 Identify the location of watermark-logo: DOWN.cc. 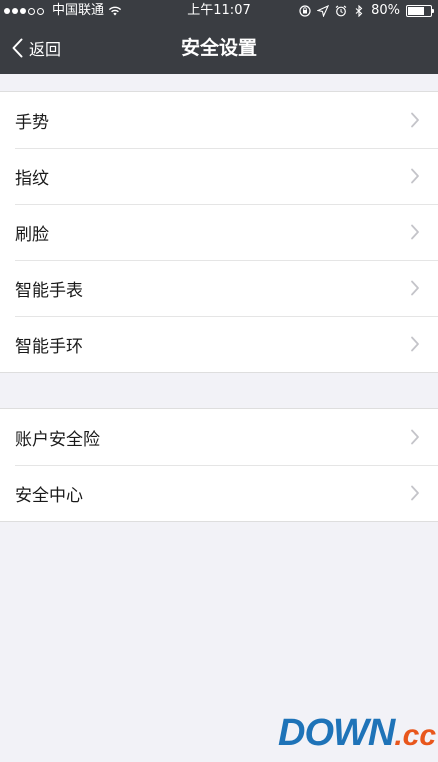
(357, 734).